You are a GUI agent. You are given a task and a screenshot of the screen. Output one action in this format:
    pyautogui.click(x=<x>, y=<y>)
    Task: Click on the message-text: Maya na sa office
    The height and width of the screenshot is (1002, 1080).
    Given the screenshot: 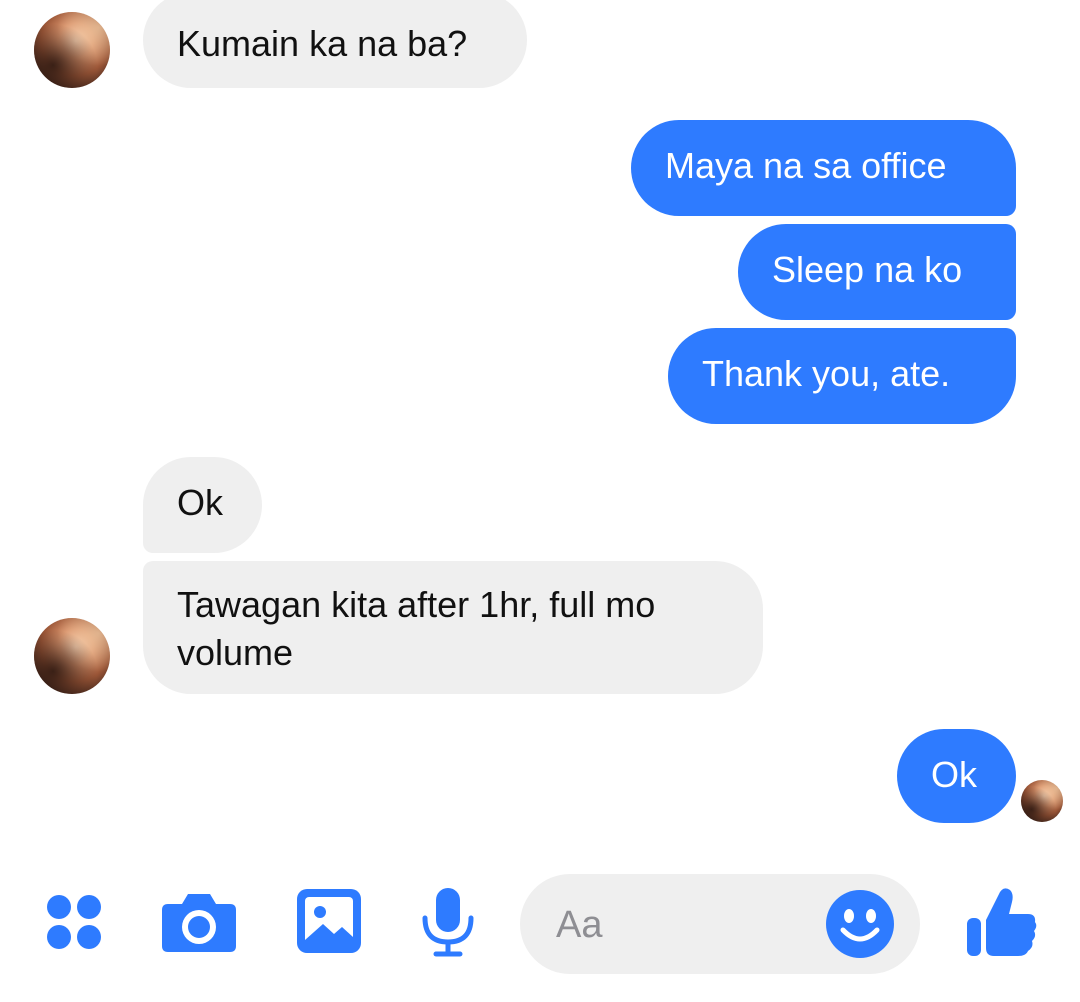 What is the action you would take?
    pyautogui.click(x=806, y=165)
    